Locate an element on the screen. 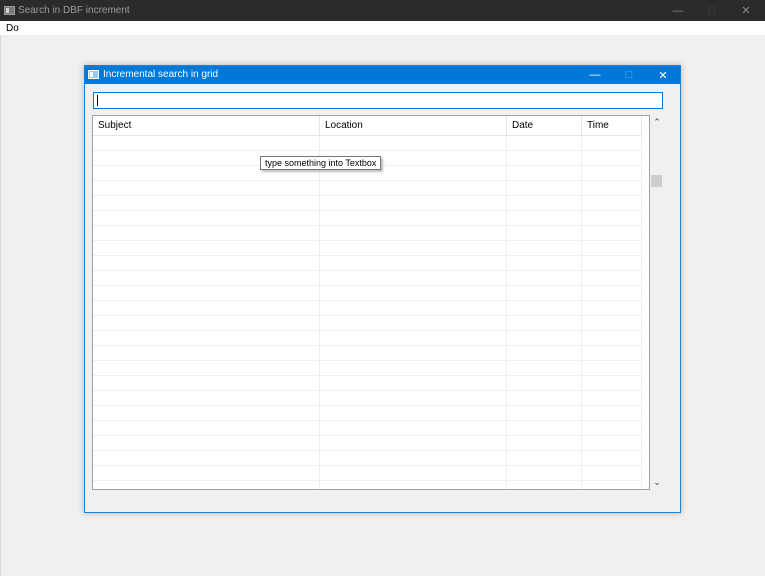 The image size is (765, 576). main-window-titlebar: Search in DBF increment — □ ✕ is located at coordinates (382, 10).